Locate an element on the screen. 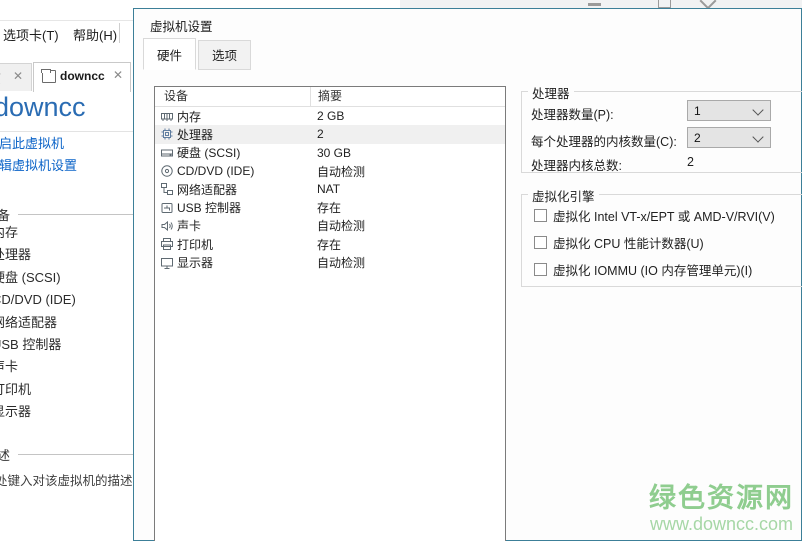 The height and width of the screenshot is (541, 802). iommu-checkbox-row: 虚拟化 IOMMU (IO 内存管理单元)(I) is located at coordinates (643, 269).